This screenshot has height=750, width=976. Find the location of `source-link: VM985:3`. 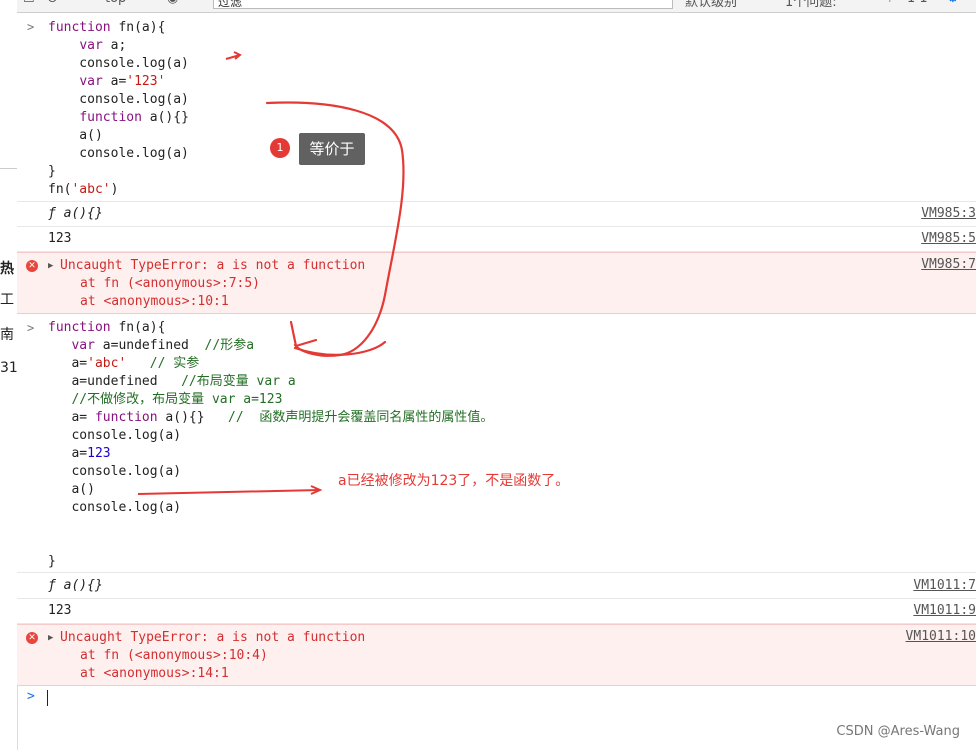

source-link: VM985:3 is located at coordinates (948, 213).